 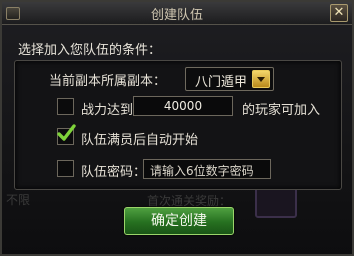 I want to click on power-label-suffix: 的玩家可加入, so click(x=281, y=110).